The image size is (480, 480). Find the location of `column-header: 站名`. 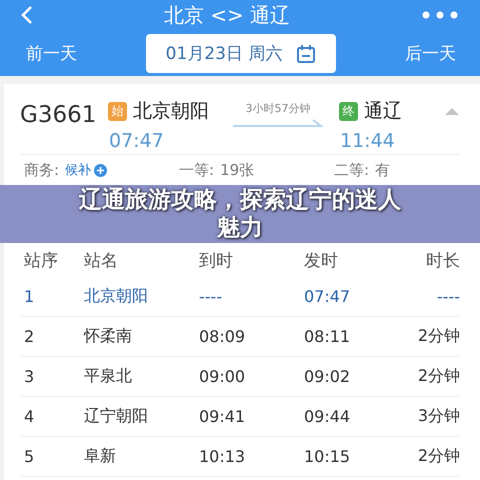

column-header: 站名 is located at coordinates (101, 261).